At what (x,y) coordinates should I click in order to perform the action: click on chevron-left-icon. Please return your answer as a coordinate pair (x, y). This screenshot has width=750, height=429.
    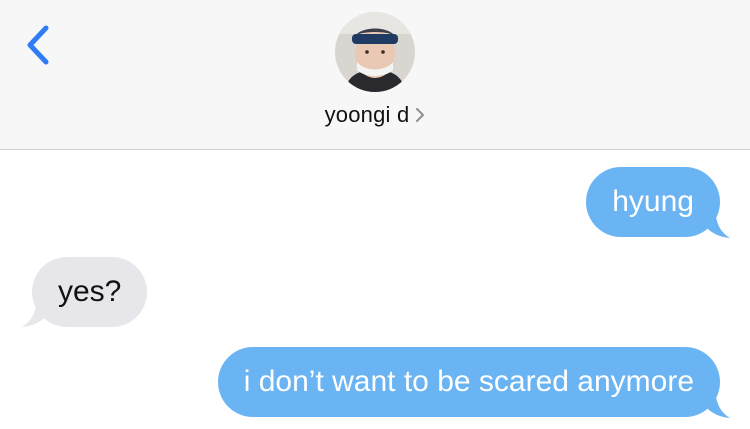
    Looking at the image, I should click on (38, 45).